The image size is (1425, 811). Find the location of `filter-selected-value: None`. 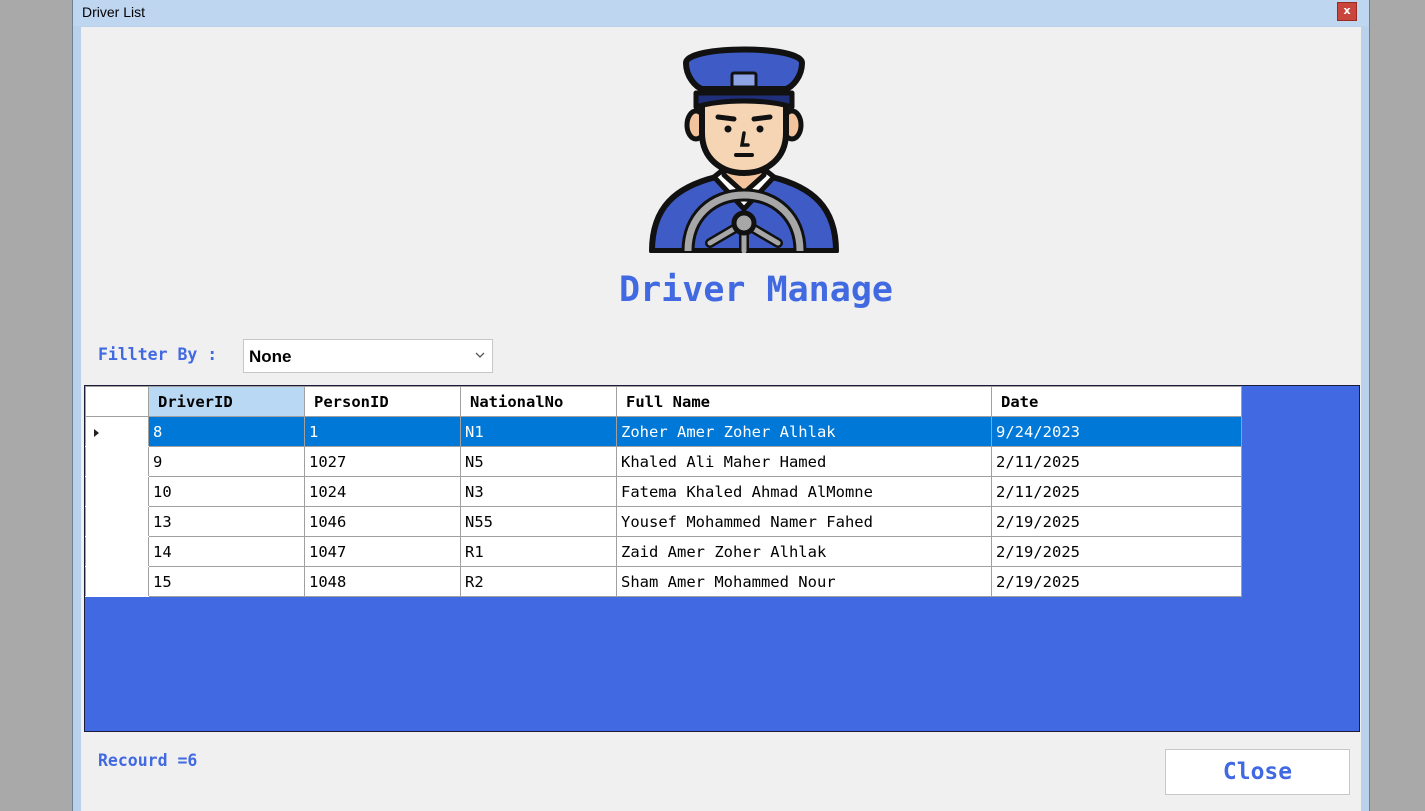

filter-selected-value: None is located at coordinates (270, 356).